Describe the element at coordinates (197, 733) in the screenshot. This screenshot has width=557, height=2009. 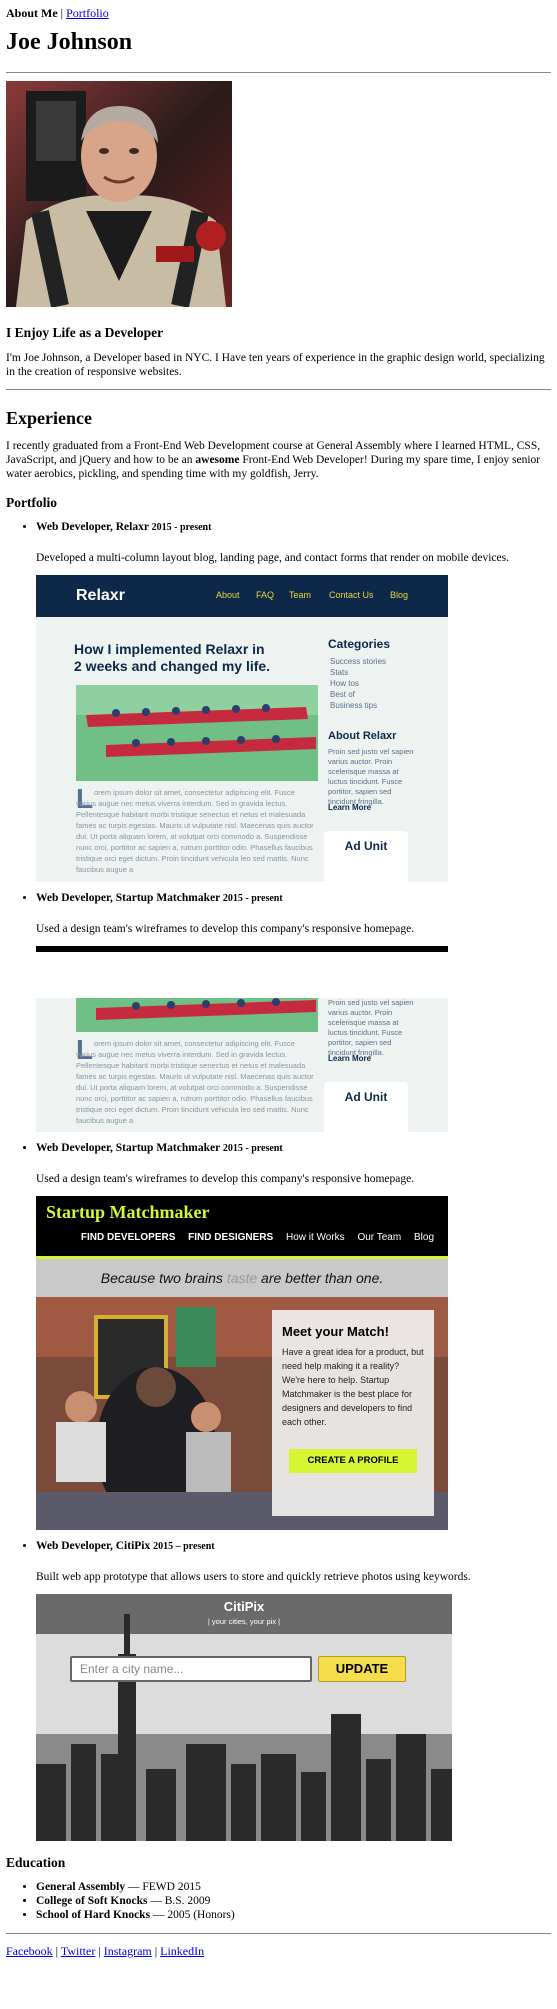
I see `relaxr-article-image` at that location.